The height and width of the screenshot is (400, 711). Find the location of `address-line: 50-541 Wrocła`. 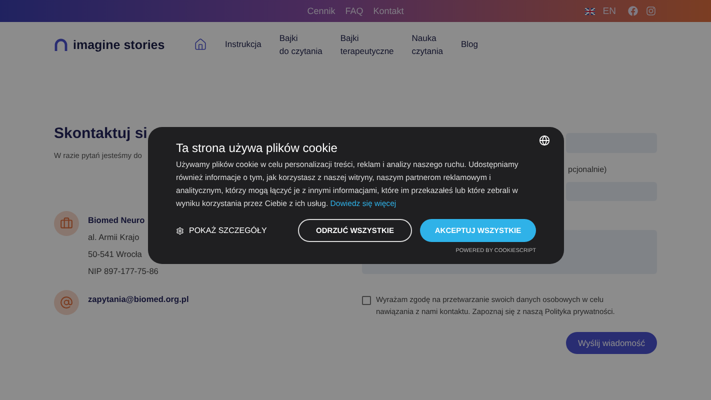

address-line: 50-541 Wrocła is located at coordinates (115, 254).